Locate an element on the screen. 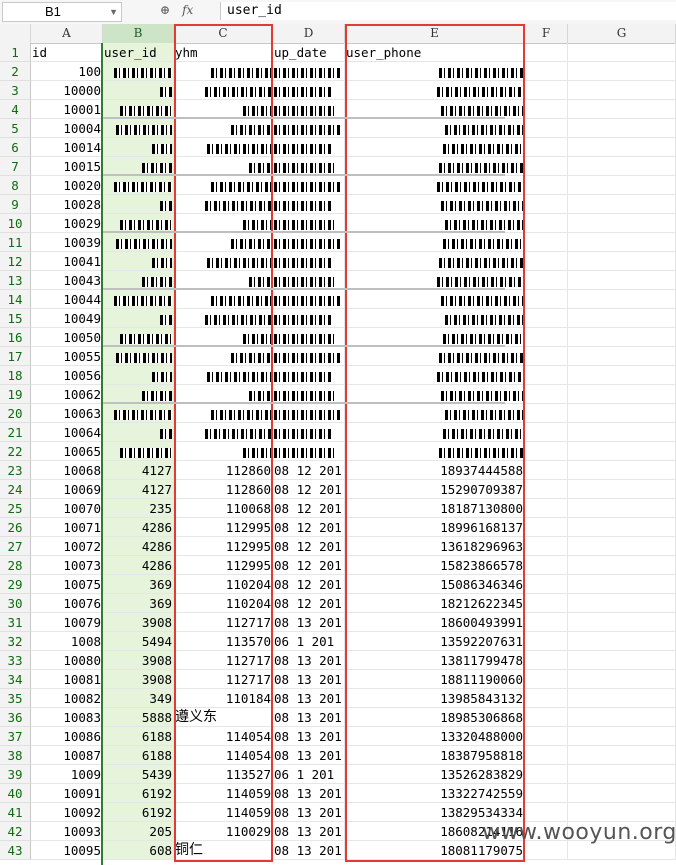 The width and height of the screenshot is (676, 865). cell-c: yhm is located at coordinates (223, 52).